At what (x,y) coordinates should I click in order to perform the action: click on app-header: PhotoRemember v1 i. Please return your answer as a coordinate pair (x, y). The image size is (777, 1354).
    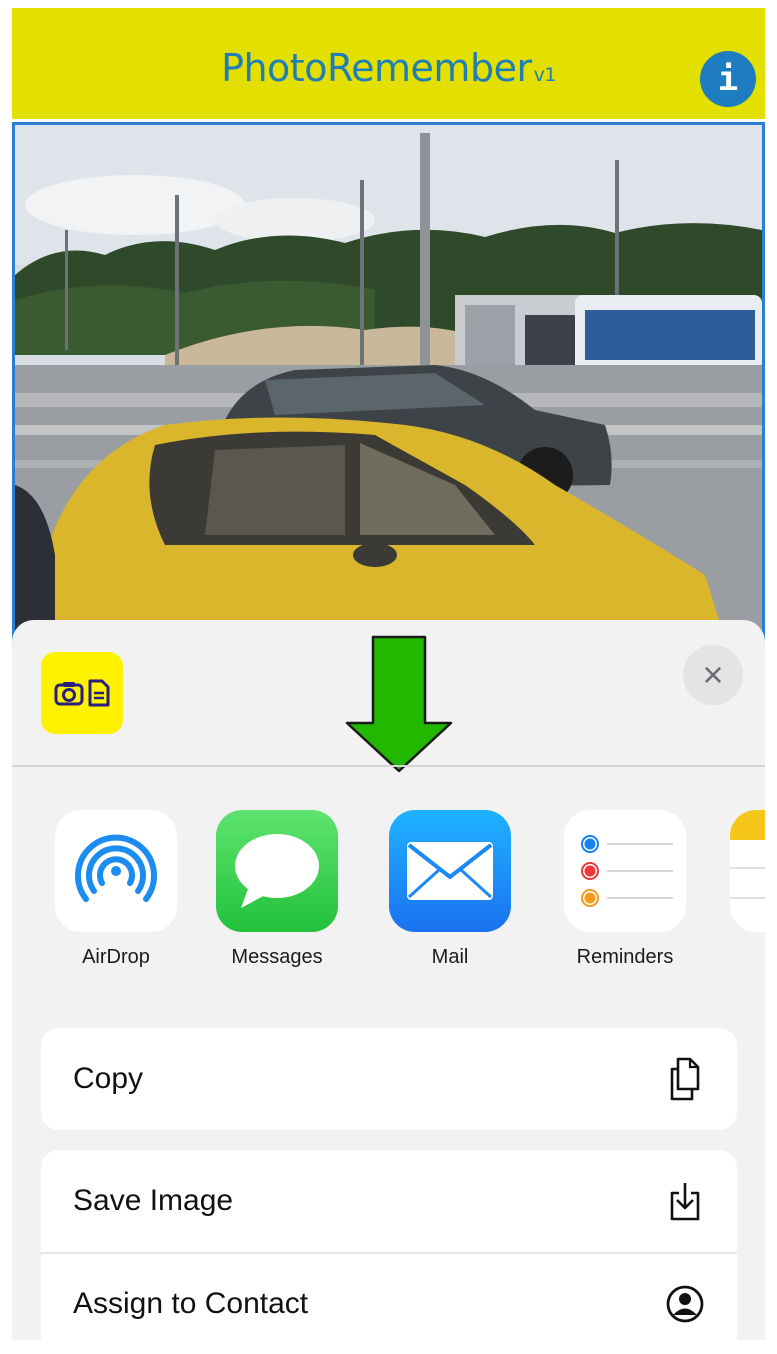
    Looking at the image, I should click on (388, 63).